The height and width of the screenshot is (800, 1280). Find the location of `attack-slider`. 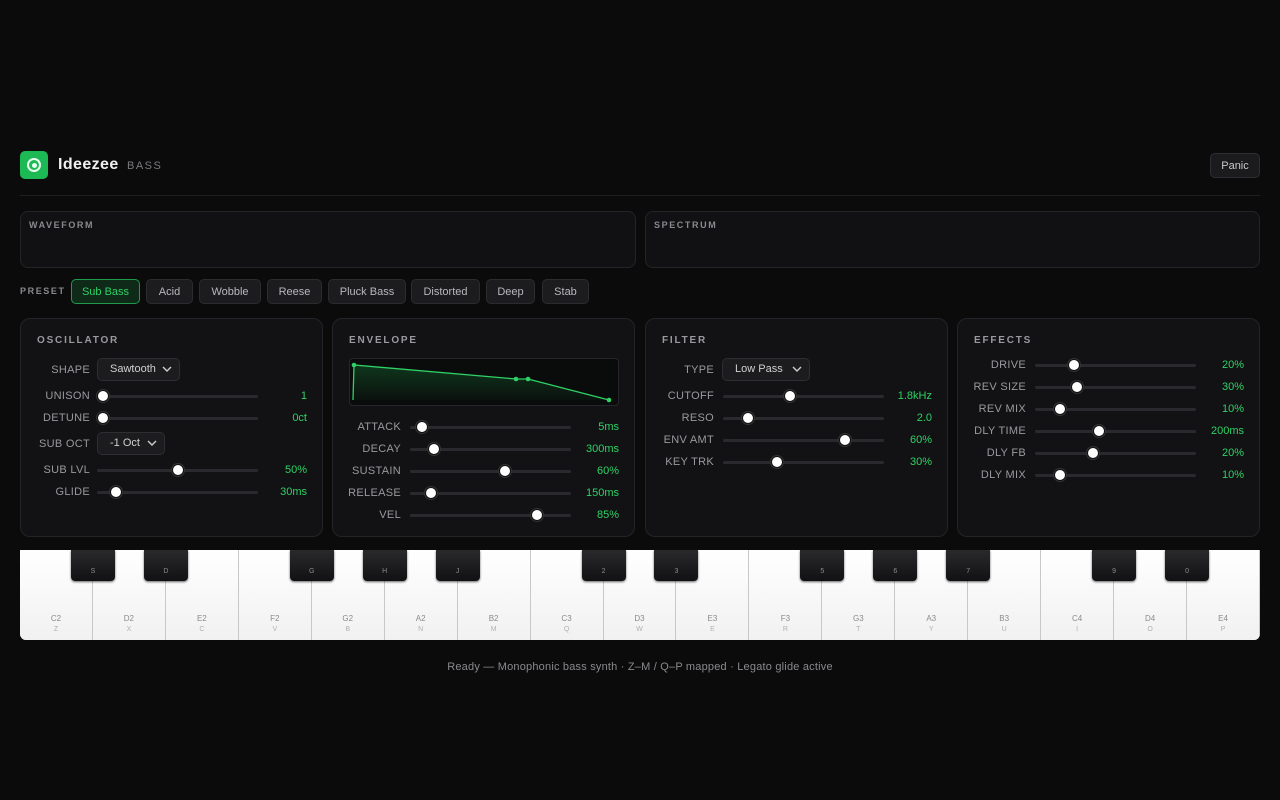

attack-slider is located at coordinates (490, 427).